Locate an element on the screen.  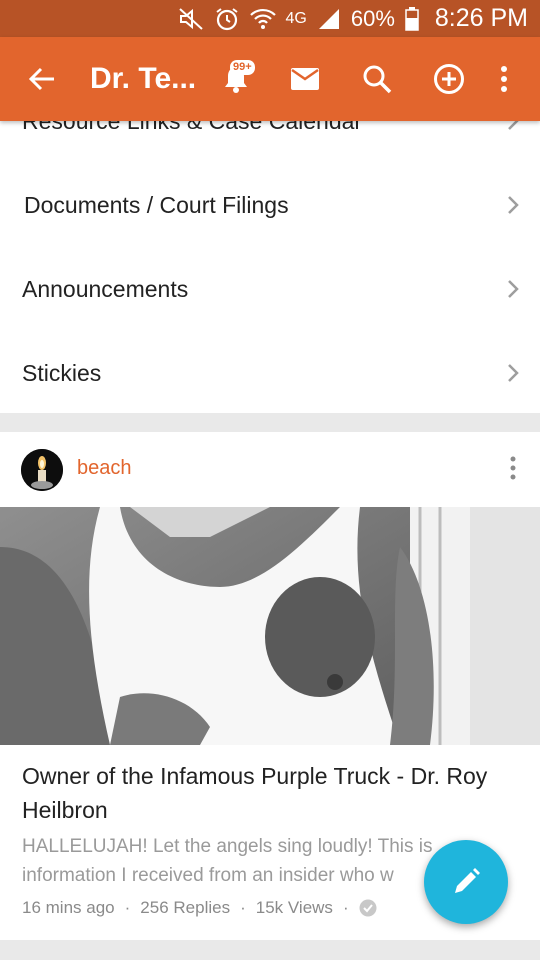
new-post-button is located at coordinates (449, 79).